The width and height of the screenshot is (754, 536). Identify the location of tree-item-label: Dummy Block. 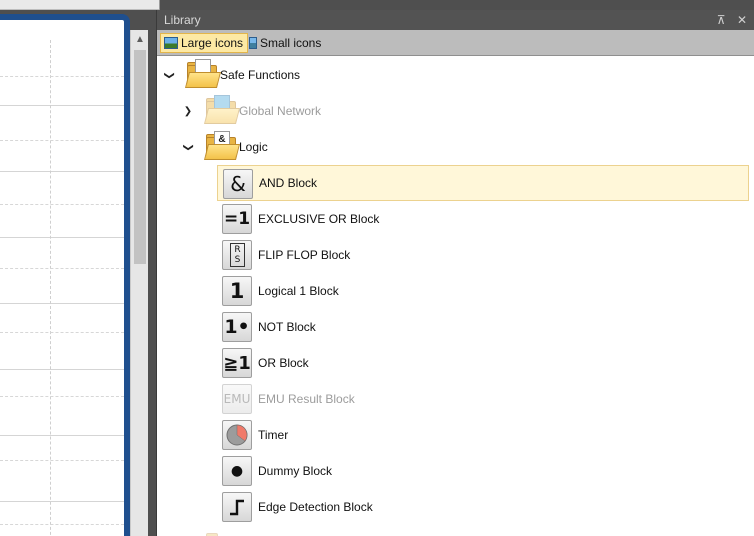
(295, 471).